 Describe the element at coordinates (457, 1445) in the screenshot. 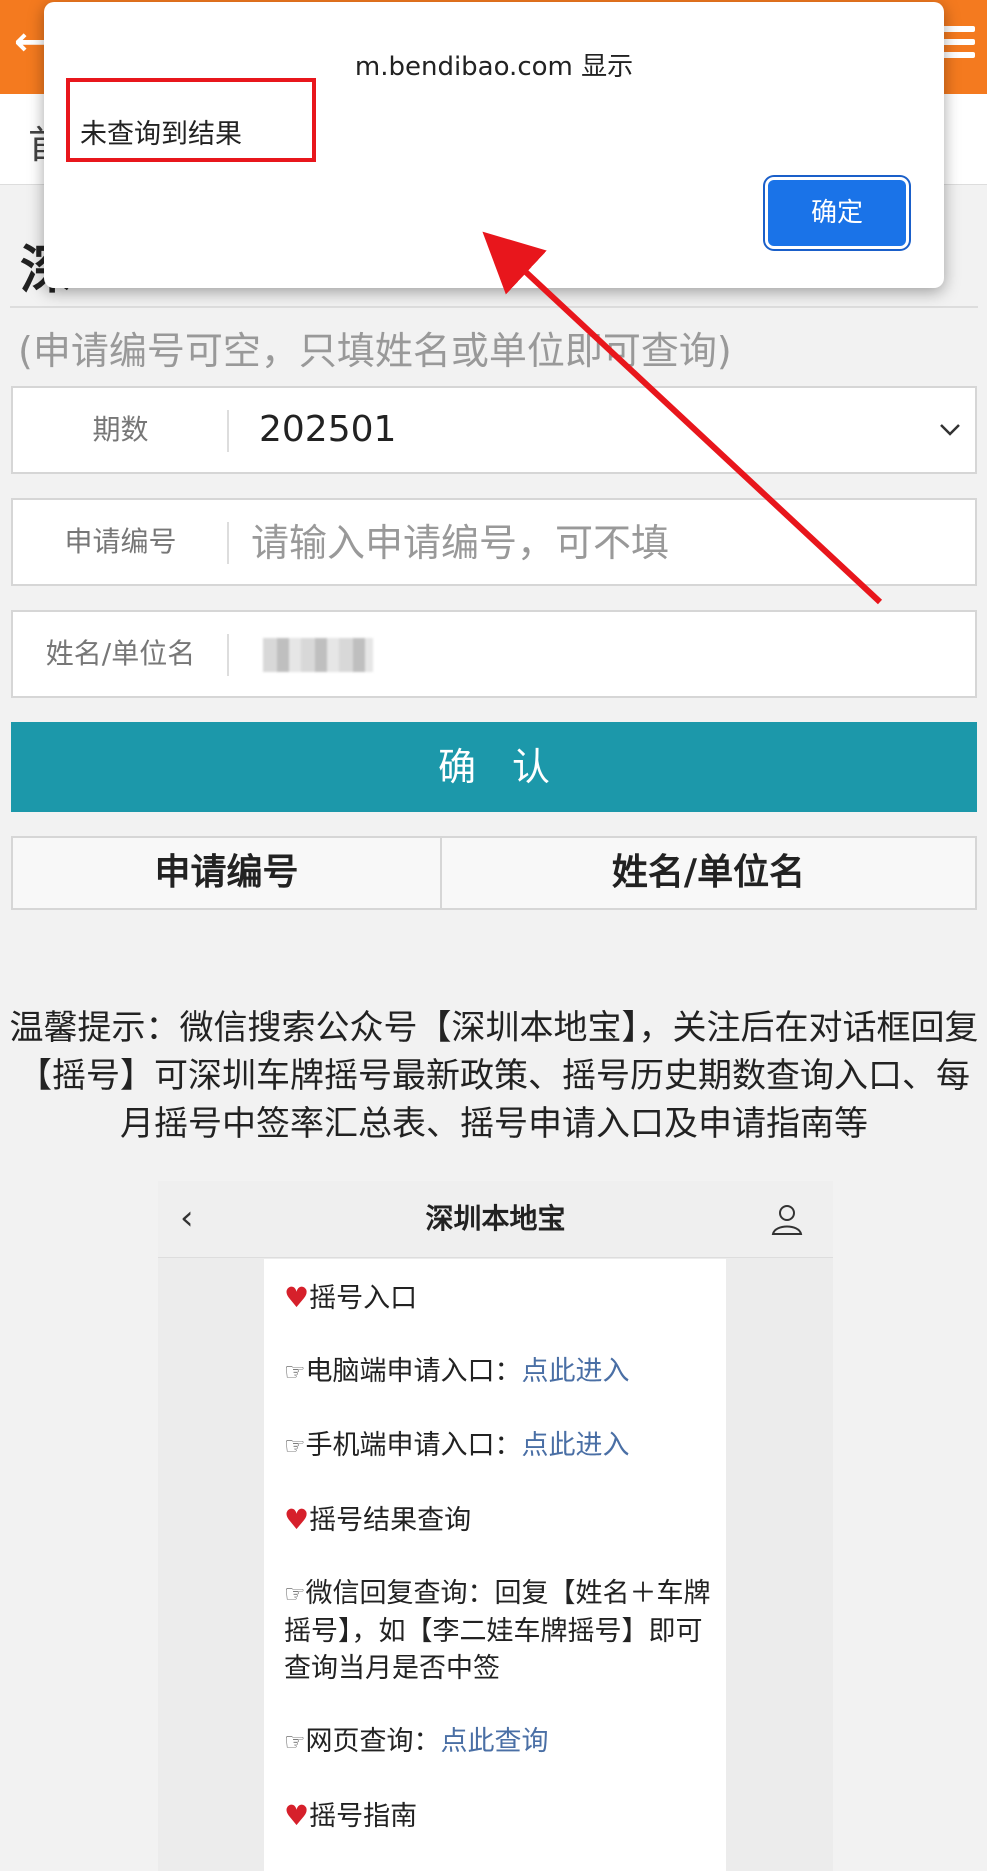

I see `list-item: ☞手机端申请入口：点此进入` at that location.